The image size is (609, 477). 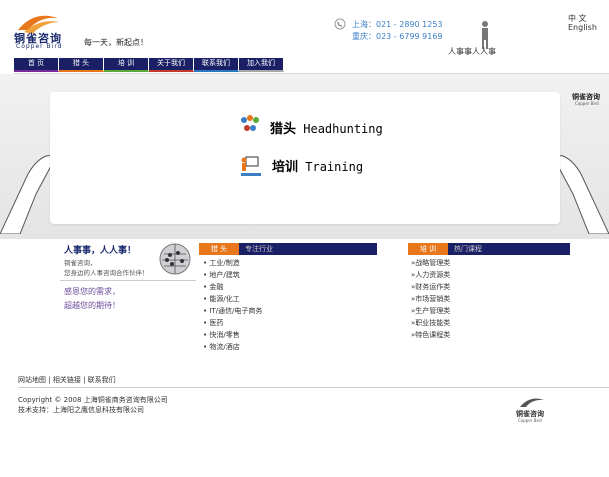 I want to click on banner-brand-subtitle: Copper Bird, so click(x=587, y=103).